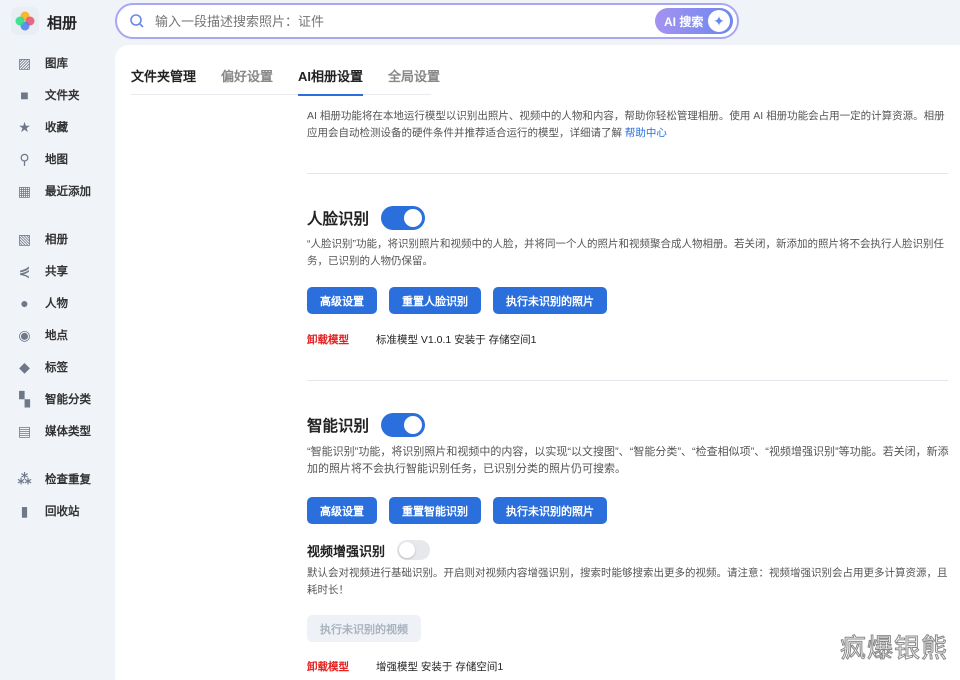  What do you see at coordinates (628, 510) in the screenshot?
I see `smart-buttons: 高级设置 重置智能识别 执行未识别的照片` at bounding box center [628, 510].